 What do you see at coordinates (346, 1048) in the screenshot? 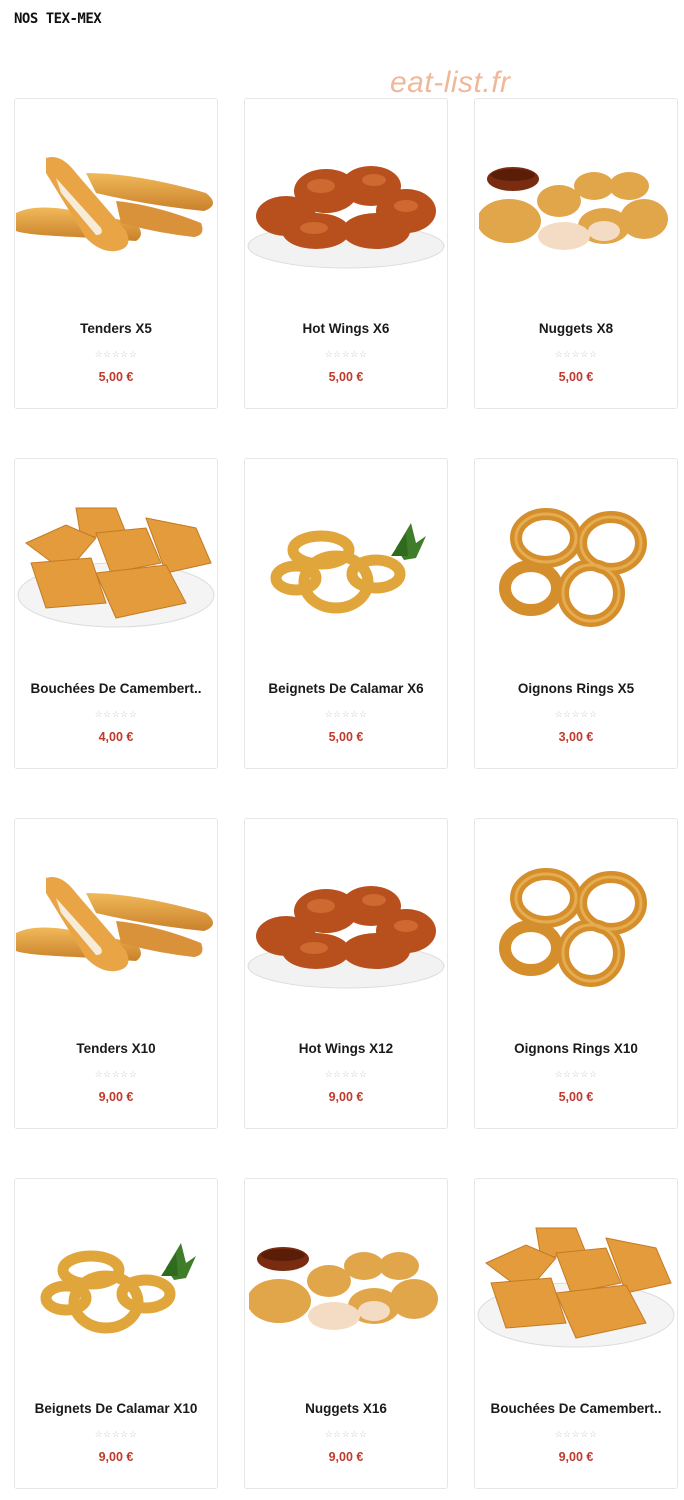
I see `product-name: Hot Wings X12` at bounding box center [346, 1048].